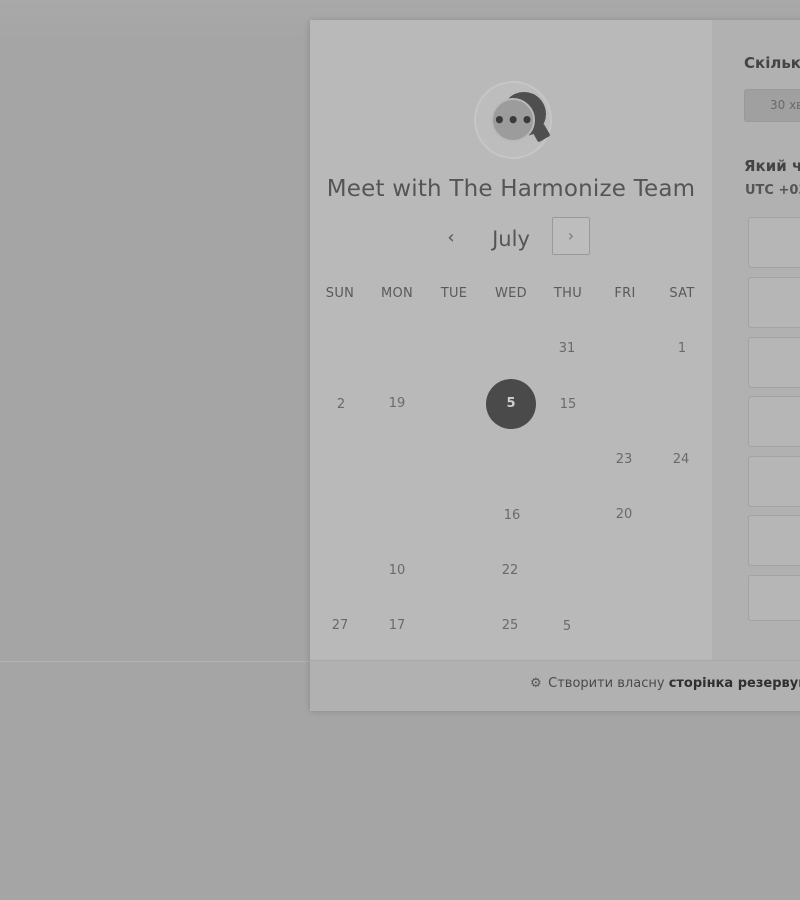 The image size is (800, 900). Describe the element at coordinates (772, 63) in the screenshot. I see `duration-heading: Скільки` at that location.